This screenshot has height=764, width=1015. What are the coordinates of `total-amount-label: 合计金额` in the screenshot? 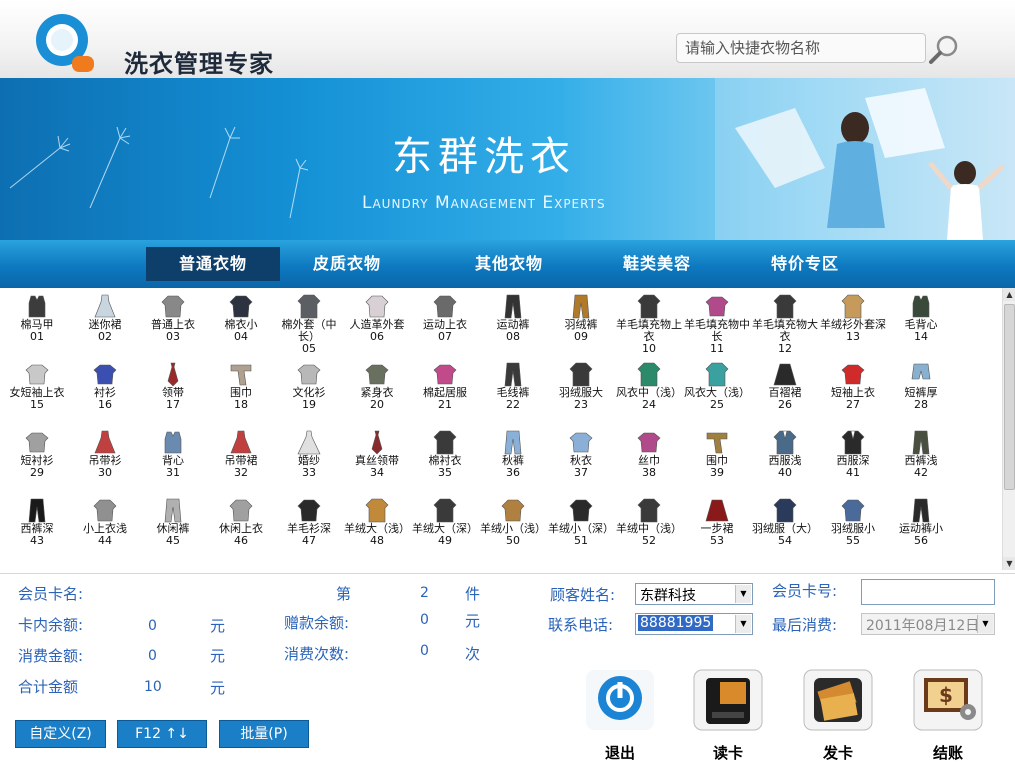 It's located at (48, 687).